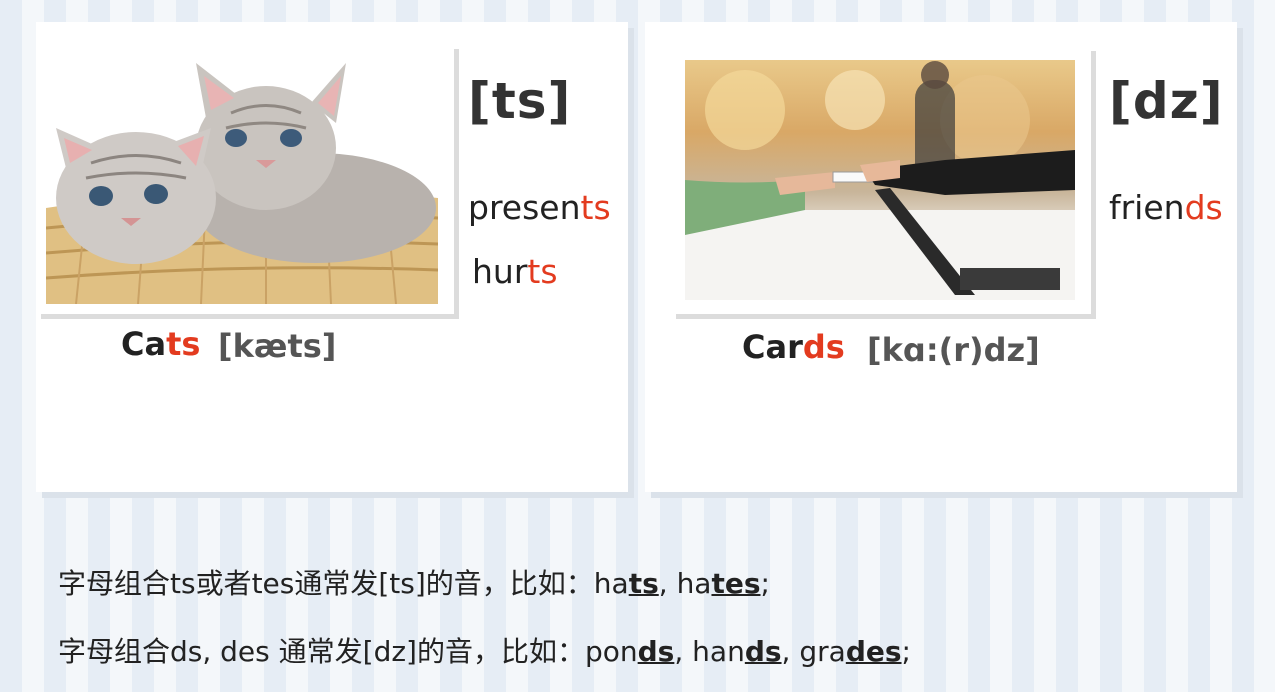 This screenshot has width=1275, height=692. I want to click on word-friends: friends, so click(1166, 207).